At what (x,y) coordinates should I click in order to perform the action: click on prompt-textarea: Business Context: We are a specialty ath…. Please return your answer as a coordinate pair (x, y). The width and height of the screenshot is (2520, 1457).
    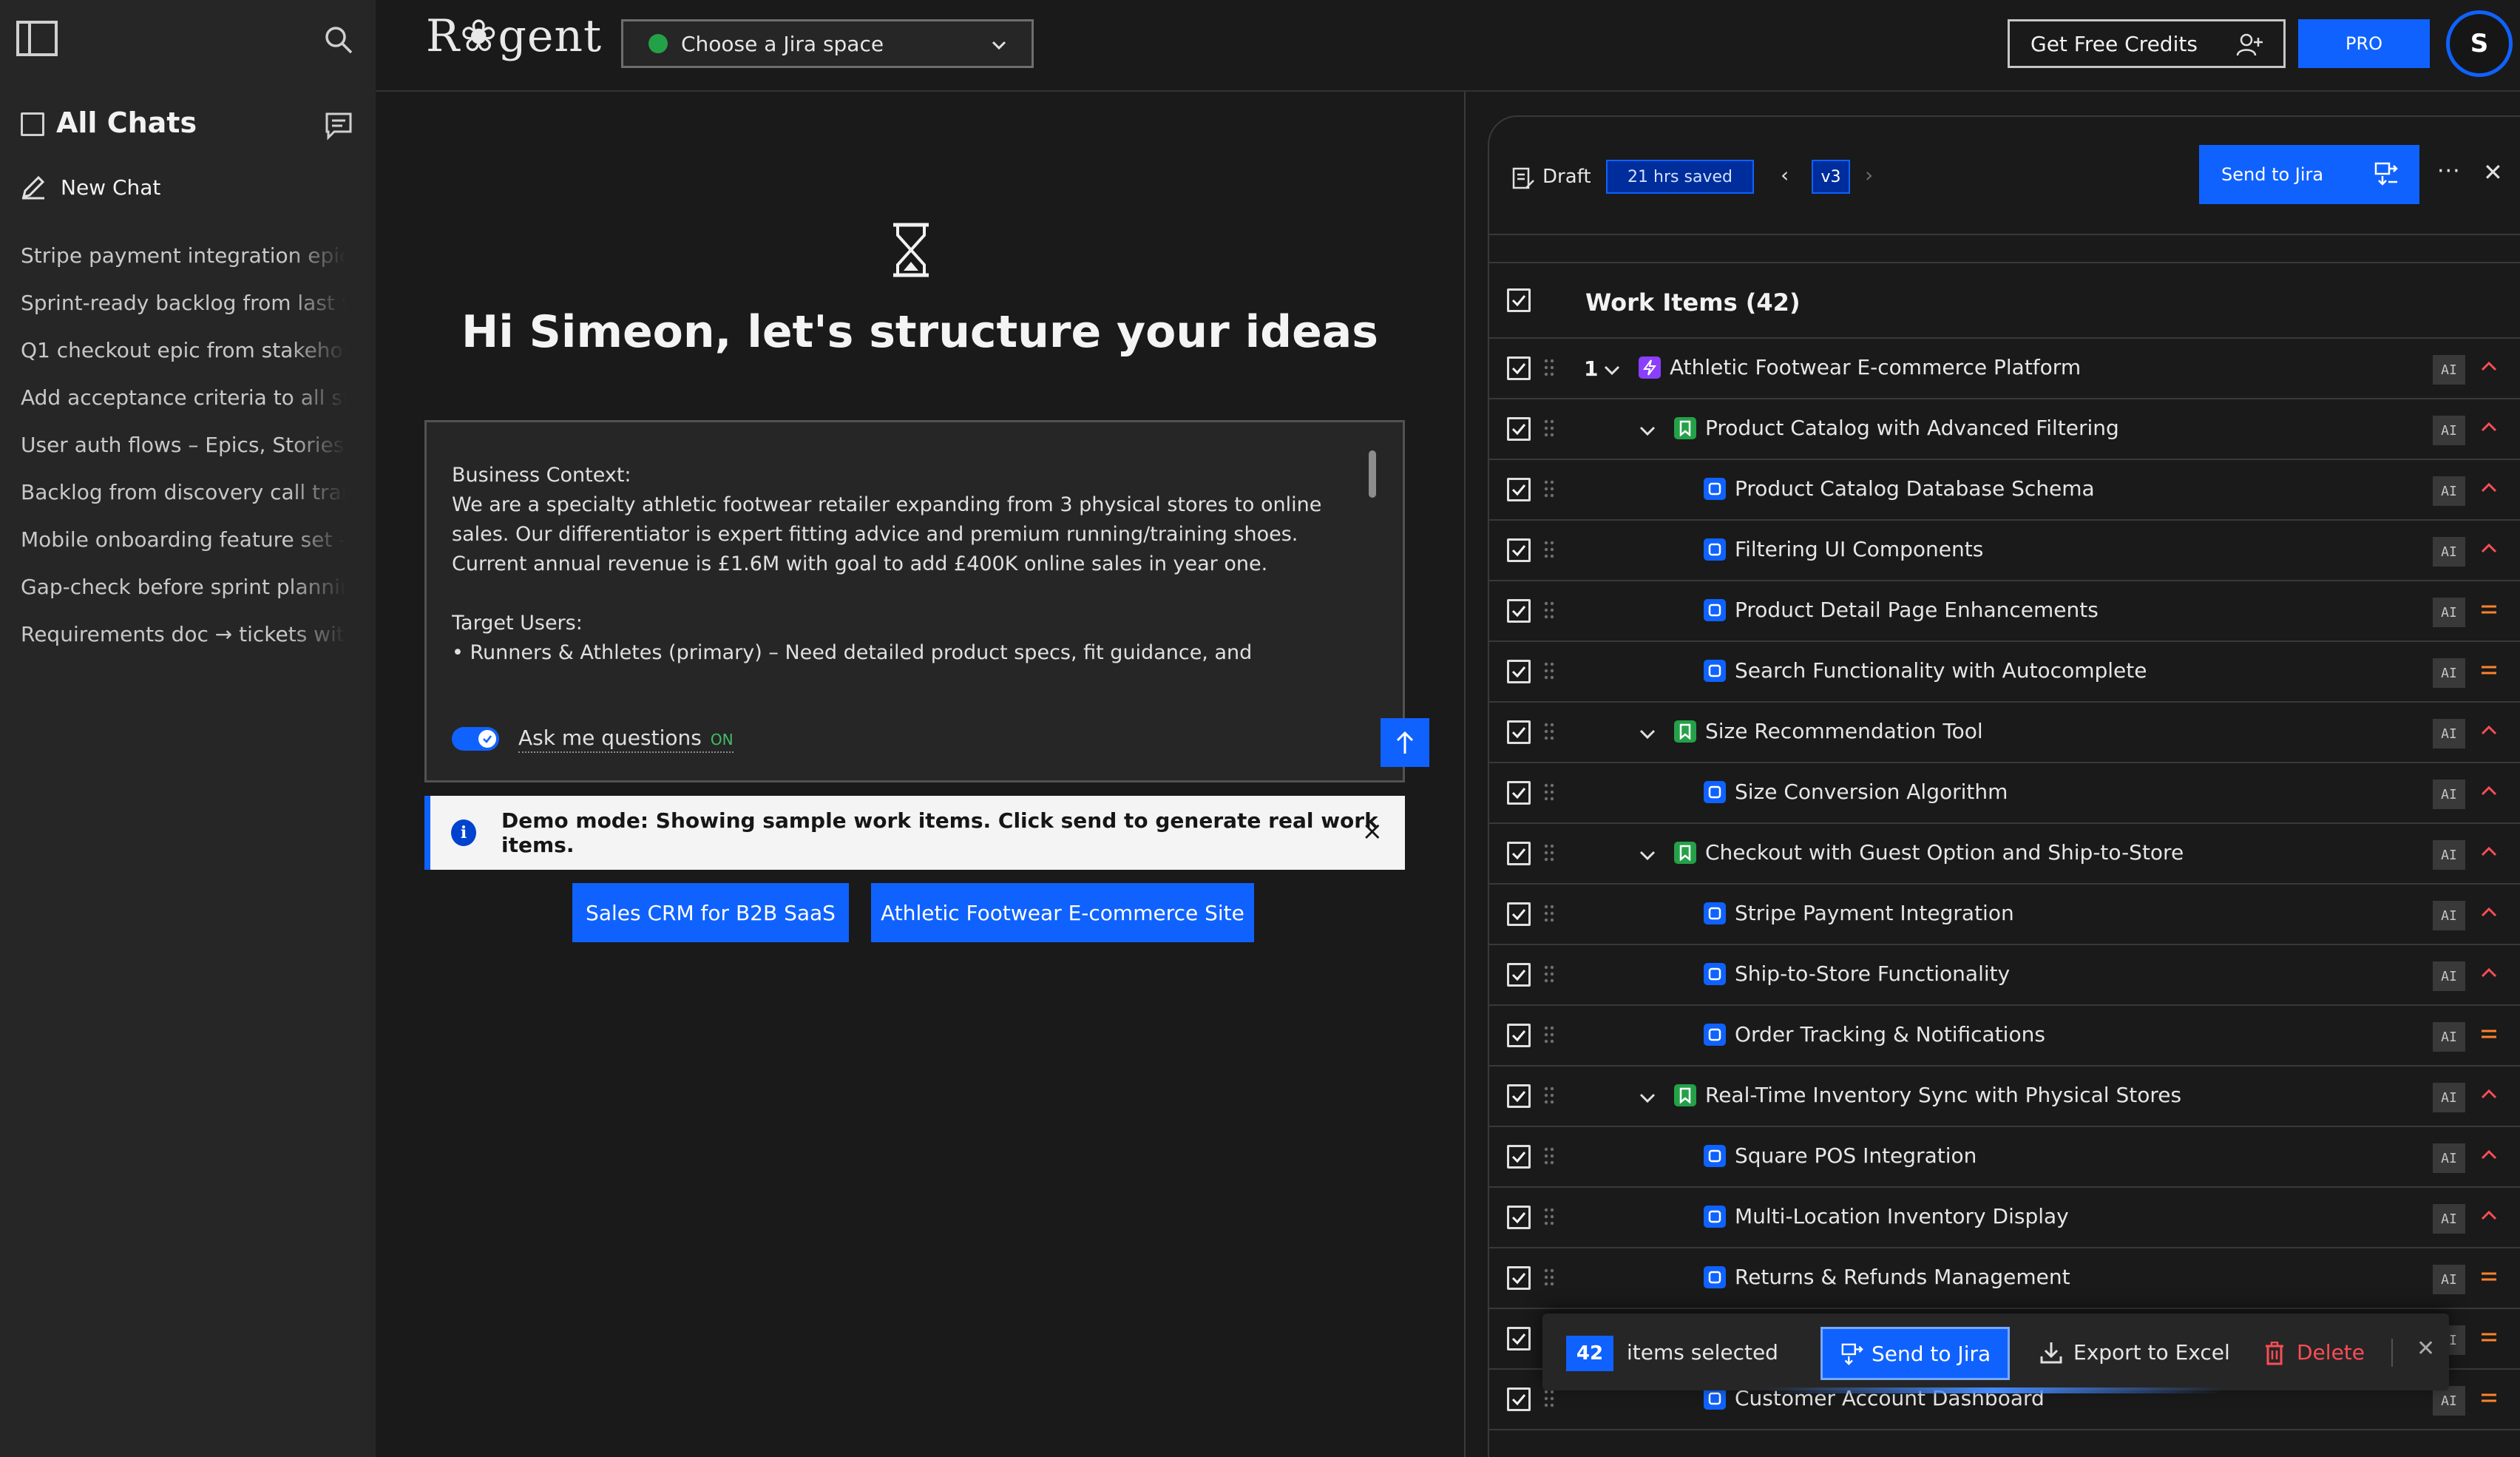
    Looking at the image, I should click on (903, 564).